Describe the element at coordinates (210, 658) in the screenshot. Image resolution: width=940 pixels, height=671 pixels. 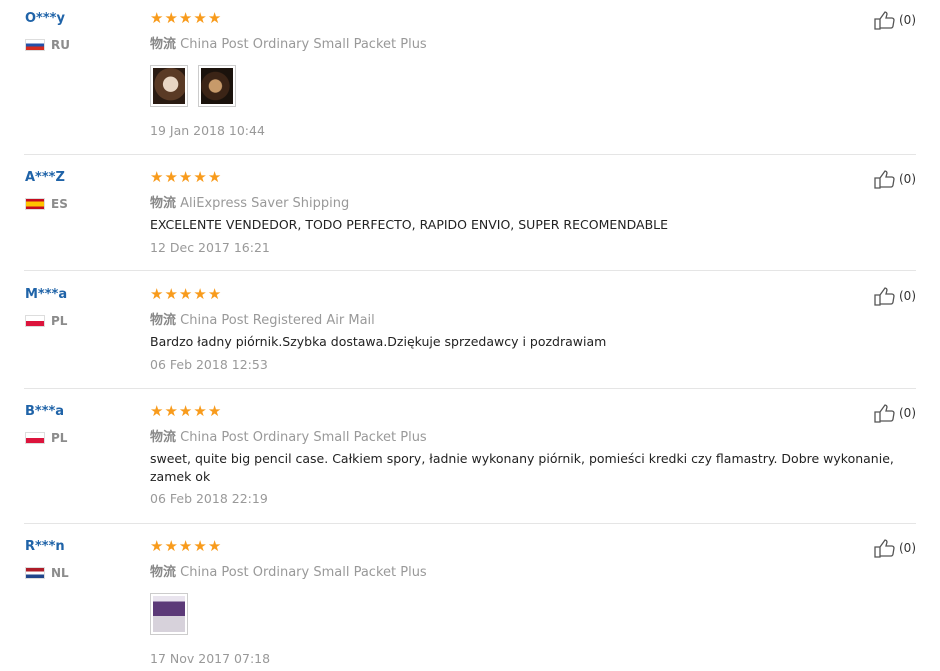
I see `review-date: 17 Nov 2017 07:18` at that location.